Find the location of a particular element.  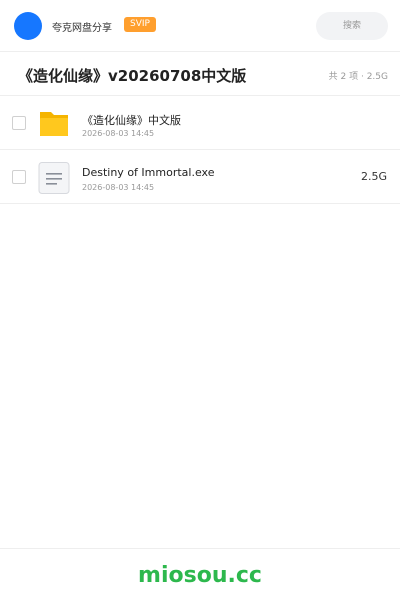

file-size: 2.5G is located at coordinates (373, 176).